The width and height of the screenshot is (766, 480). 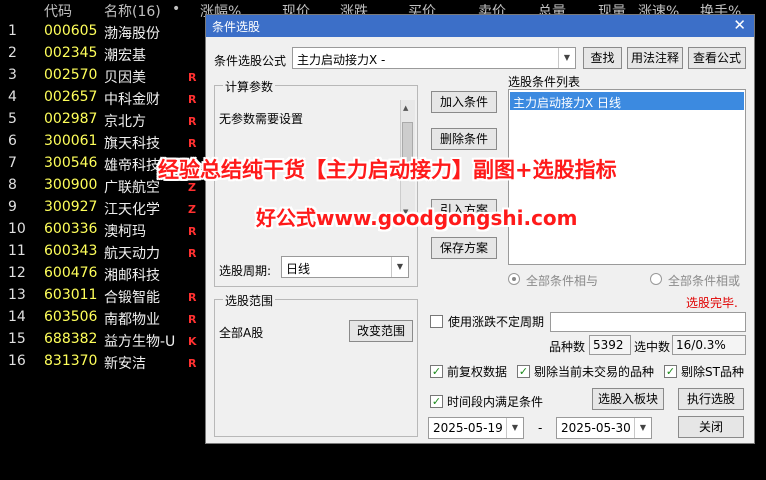 I want to click on table-row: 16 831370 新安洁 R, so click(x=105, y=362).